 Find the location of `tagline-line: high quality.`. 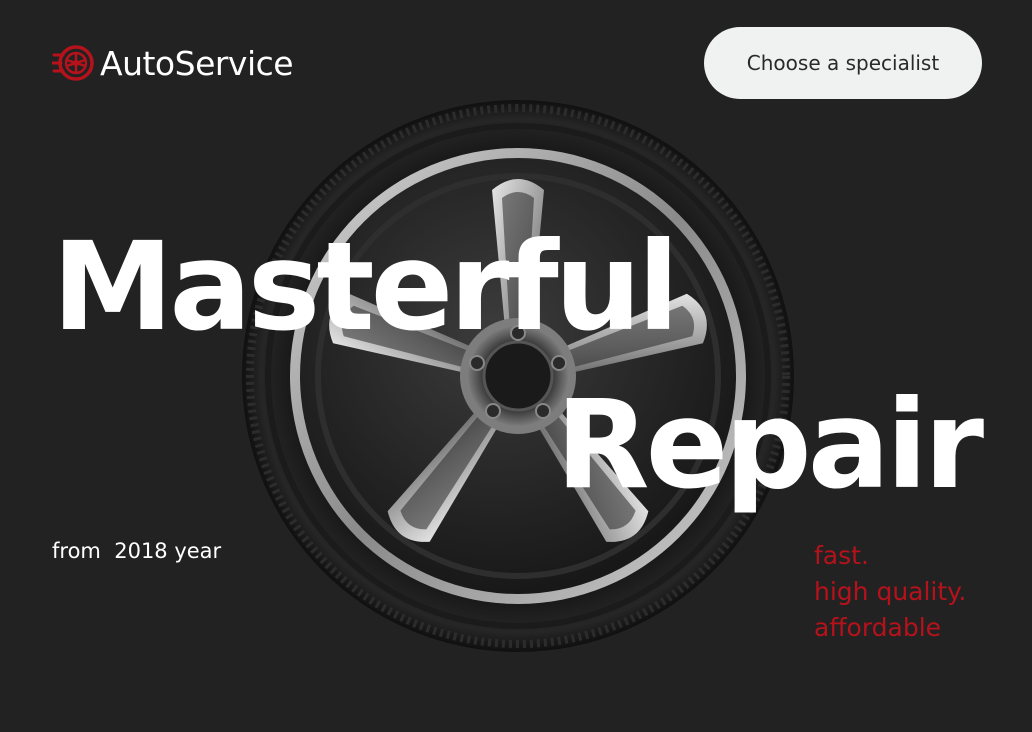

tagline-line: high quality. is located at coordinates (890, 591).